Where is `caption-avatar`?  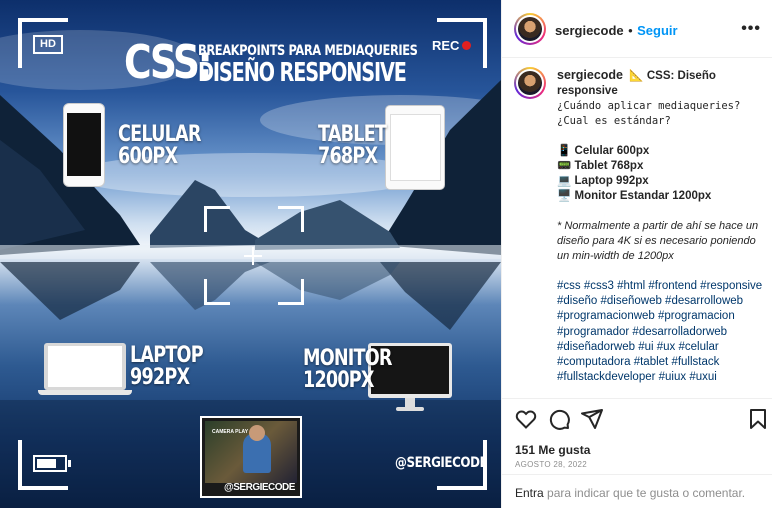 caption-avatar is located at coordinates (530, 83).